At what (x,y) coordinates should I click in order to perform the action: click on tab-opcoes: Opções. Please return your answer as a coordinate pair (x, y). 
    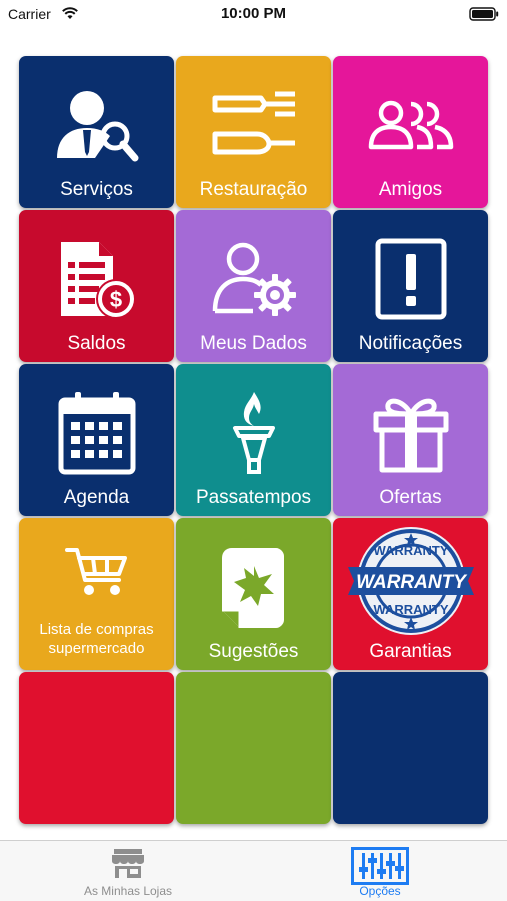
    Looking at the image, I should click on (380, 871).